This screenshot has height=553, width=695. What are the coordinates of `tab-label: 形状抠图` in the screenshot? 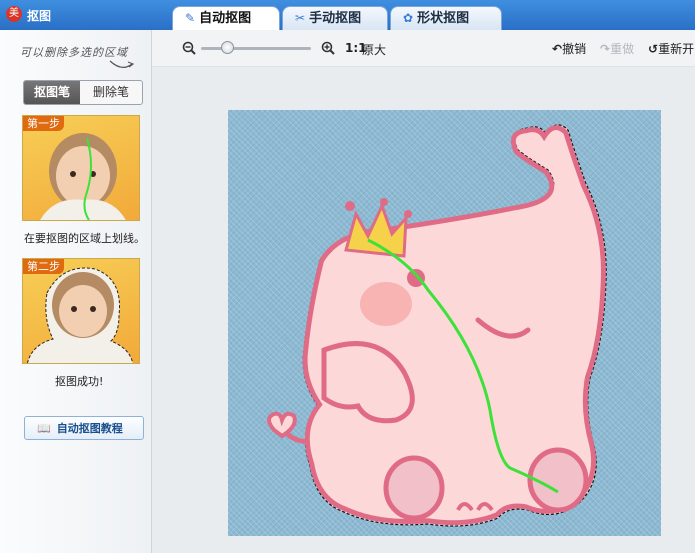 It's located at (443, 18).